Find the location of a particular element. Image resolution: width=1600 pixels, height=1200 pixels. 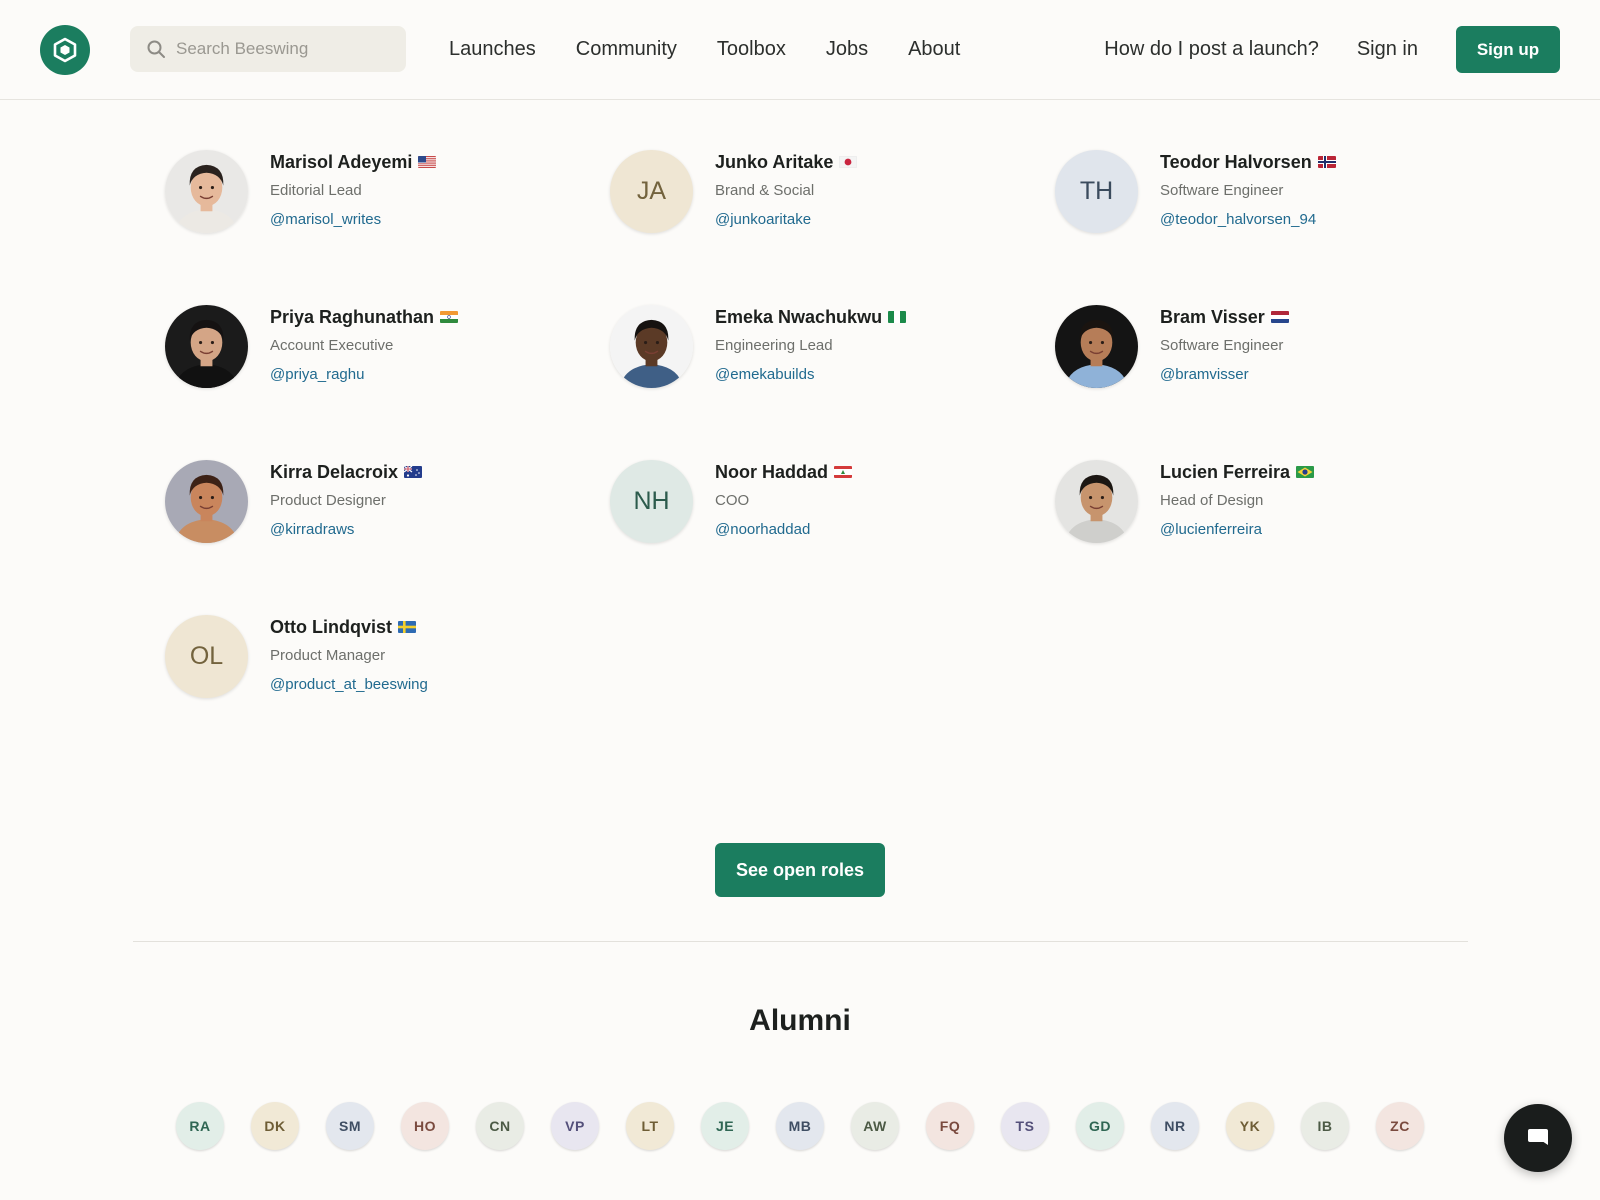

section-divider is located at coordinates (800, 941).